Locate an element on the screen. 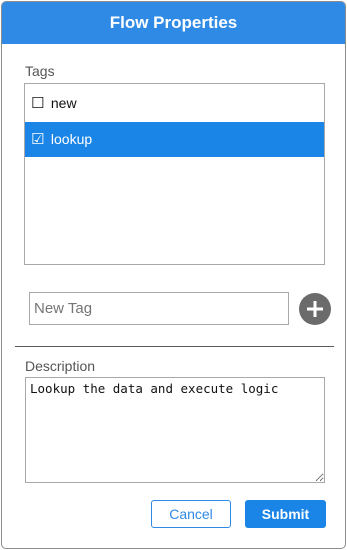 The height and width of the screenshot is (550, 347). tag-item-new: ☐ new is located at coordinates (174, 103).